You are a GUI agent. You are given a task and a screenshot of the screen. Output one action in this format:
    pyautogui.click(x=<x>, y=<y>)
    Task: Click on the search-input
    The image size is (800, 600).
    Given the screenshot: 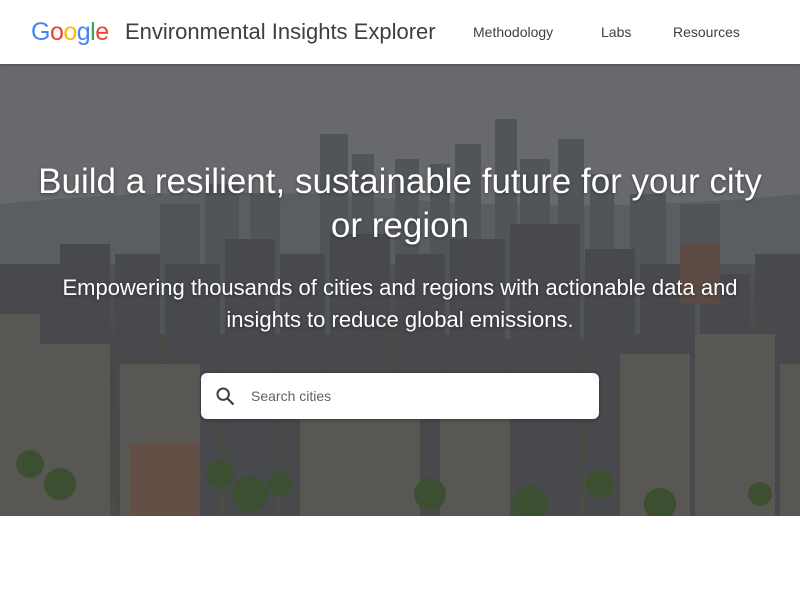 What is the action you would take?
    pyautogui.click(x=416, y=396)
    